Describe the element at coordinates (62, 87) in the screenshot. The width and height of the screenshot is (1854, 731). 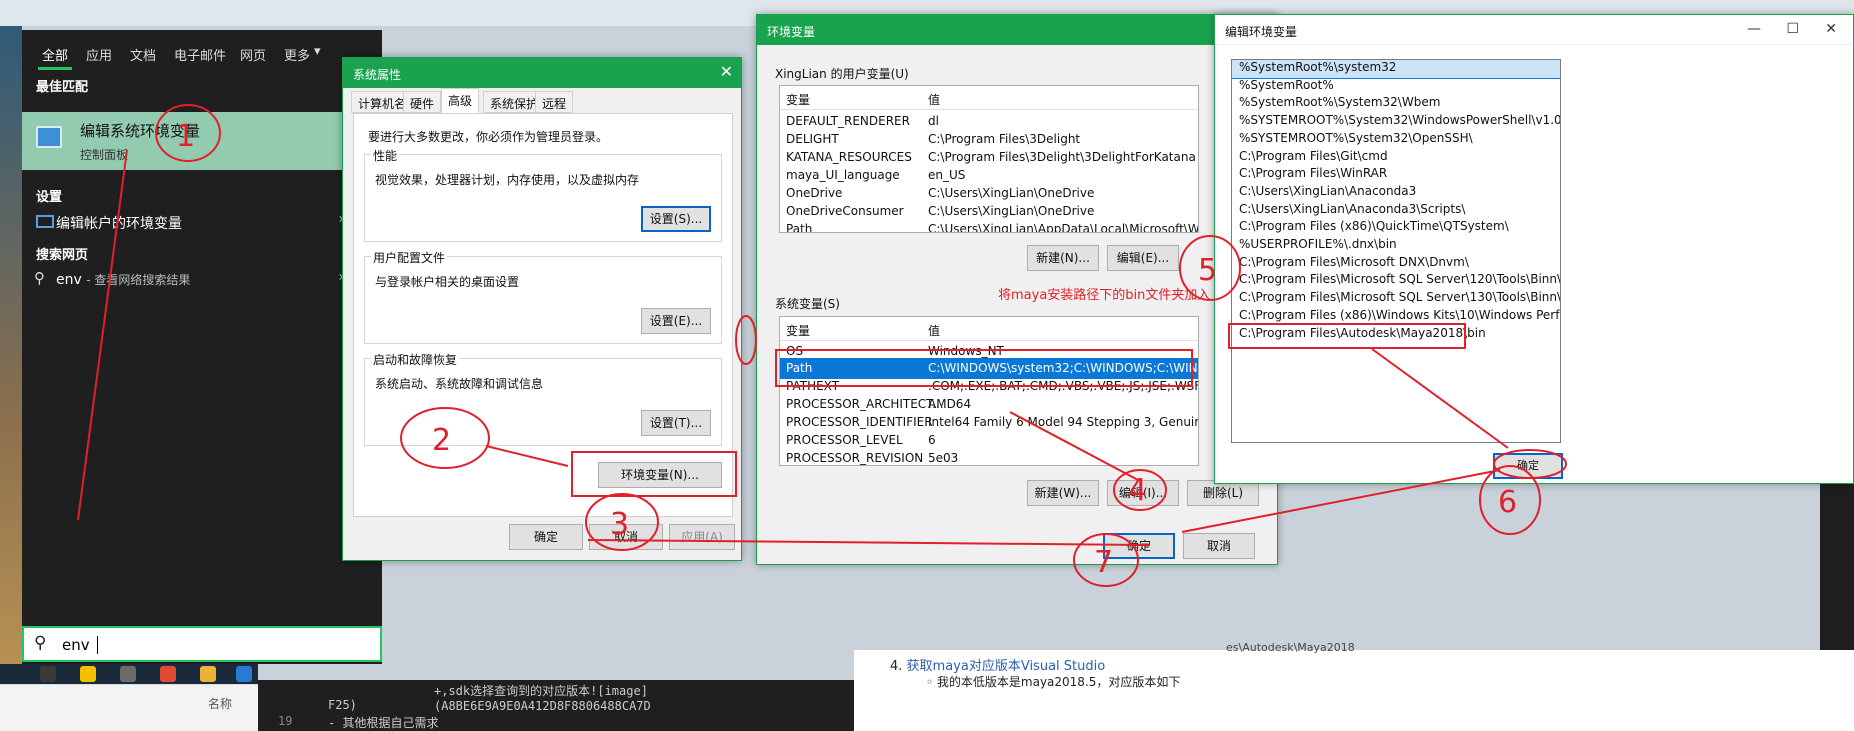
I see `best-match-heading: 最佳匹配` at that location.